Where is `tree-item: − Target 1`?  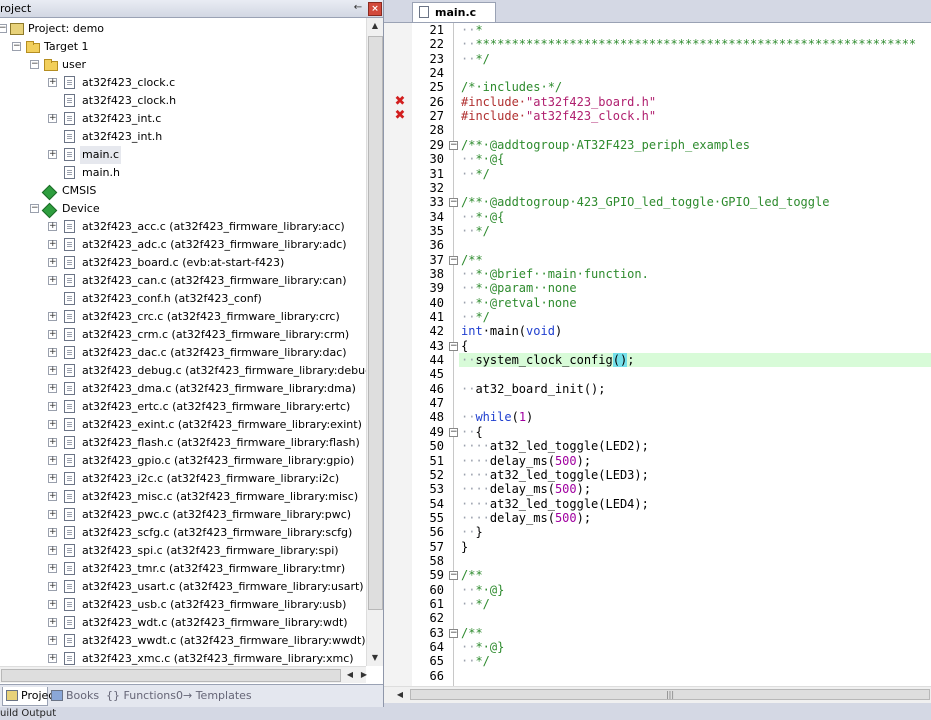 tree-item: − Target 1 is located at coordinates (183, 47).